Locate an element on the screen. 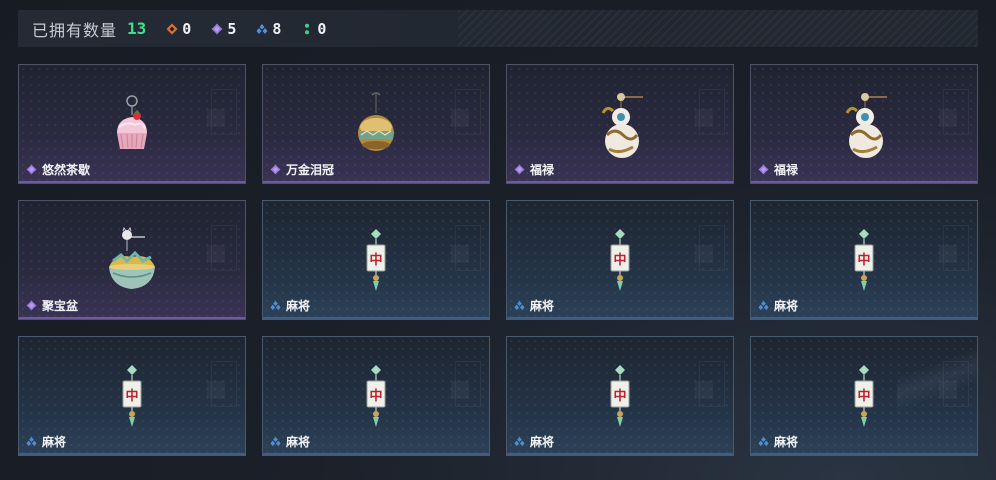  charm-name: 悠然茶歇 is located at coordinates (66, 170).